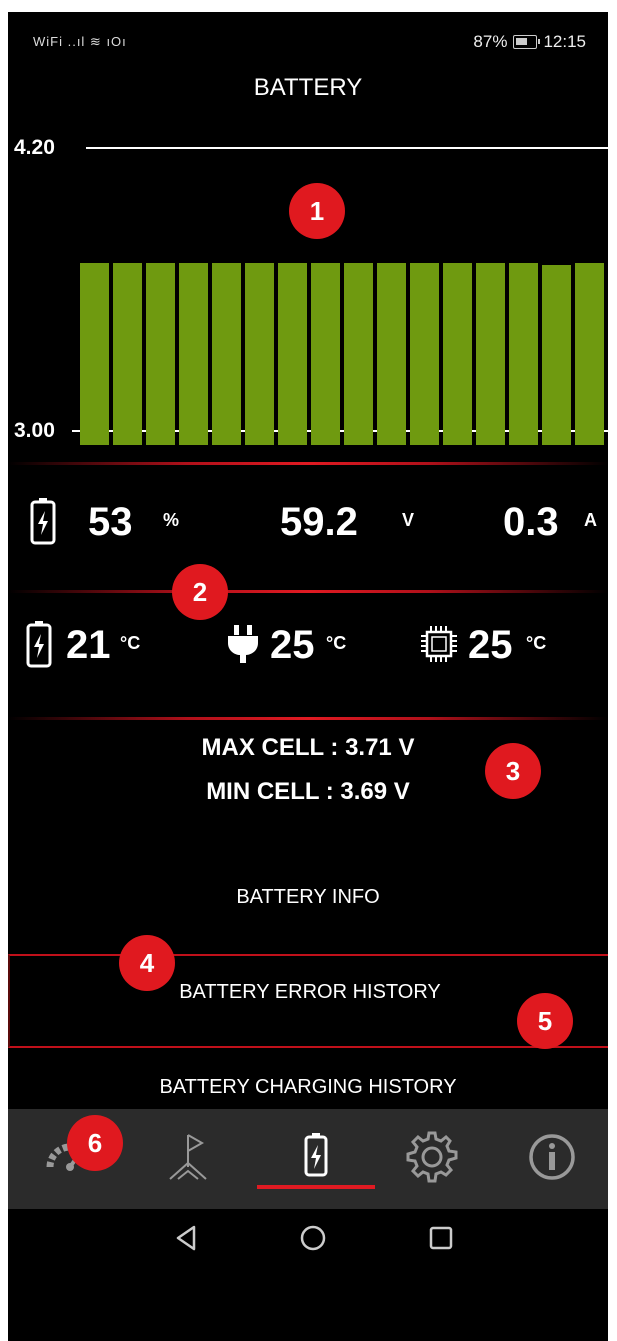 Image resolution: width=617 pixels, height=1341 pixels. I want to click on page-title: BATTERY, so click(308, 87).